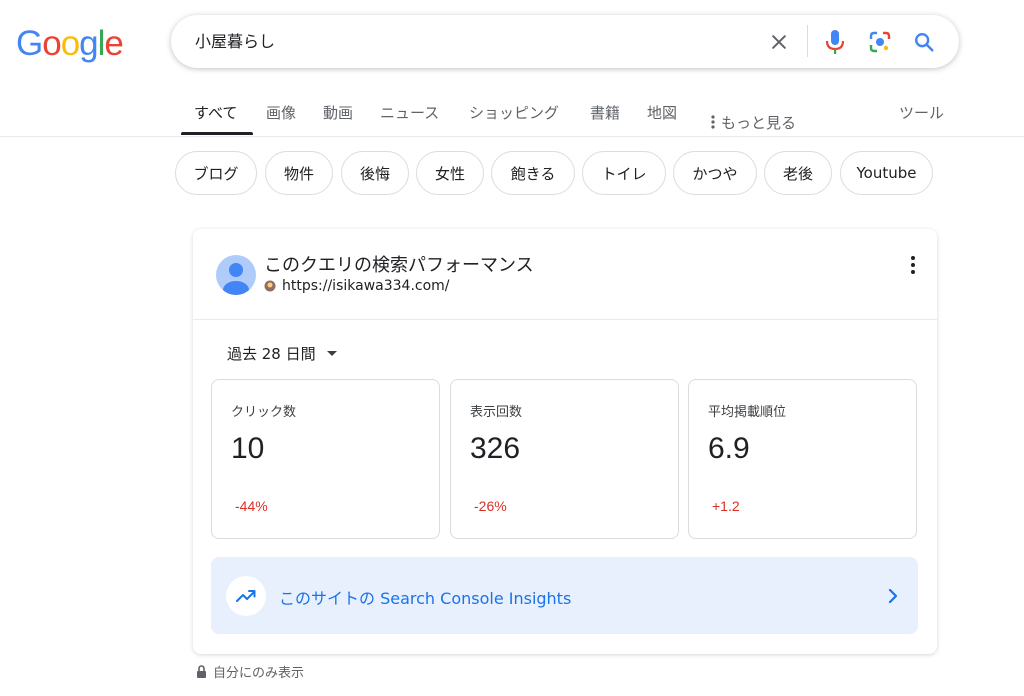  Describe the element at coordinates (88, 43) in the screenshot. I see `logo-letter: g` at that location.